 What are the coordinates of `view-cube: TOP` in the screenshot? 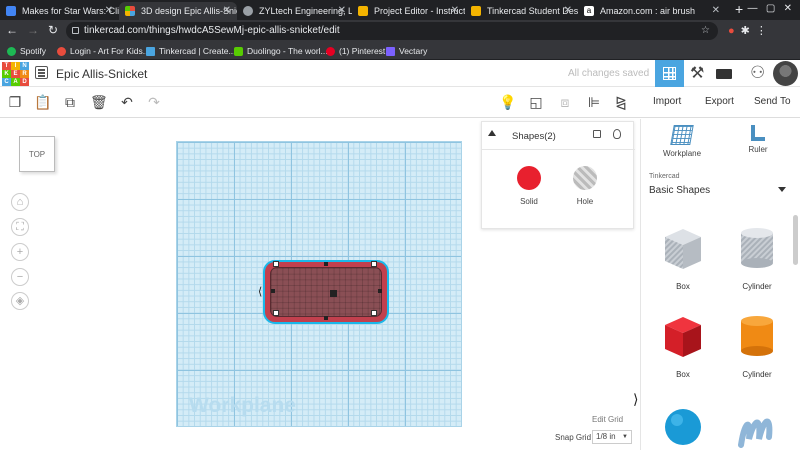 It's located at (37, 154).